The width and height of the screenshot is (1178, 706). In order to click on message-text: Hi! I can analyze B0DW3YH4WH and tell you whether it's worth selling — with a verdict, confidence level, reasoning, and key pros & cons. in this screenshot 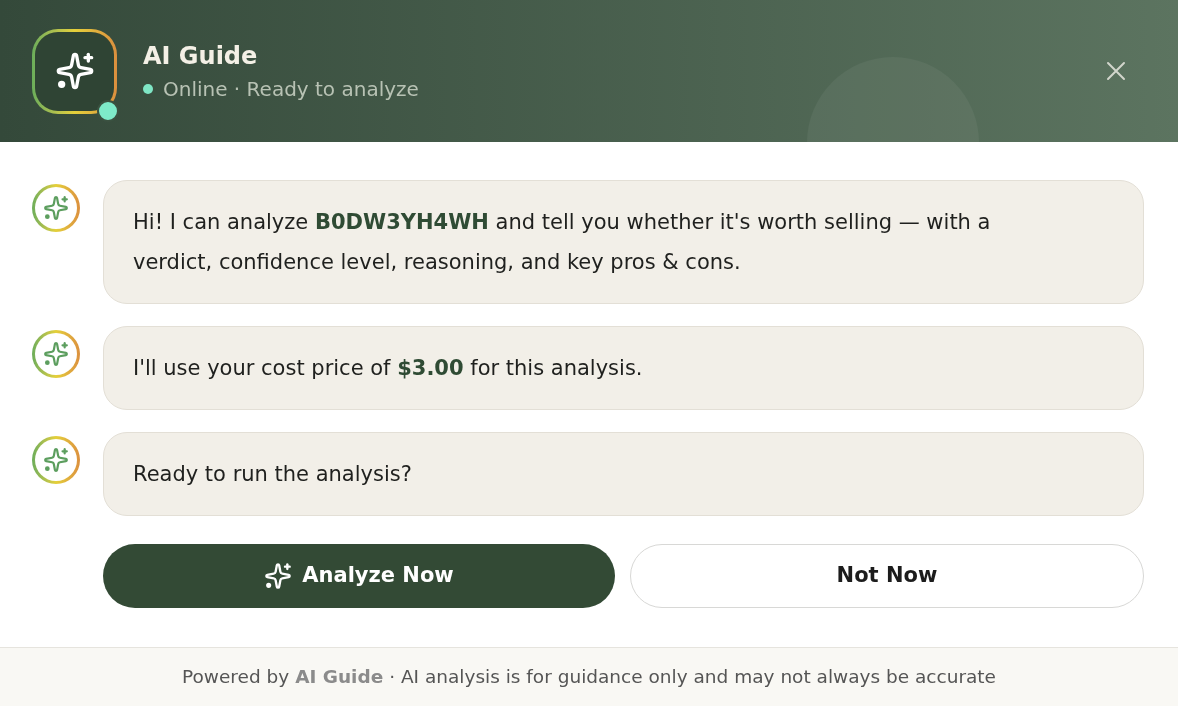, I will do `click(562, 242)`.